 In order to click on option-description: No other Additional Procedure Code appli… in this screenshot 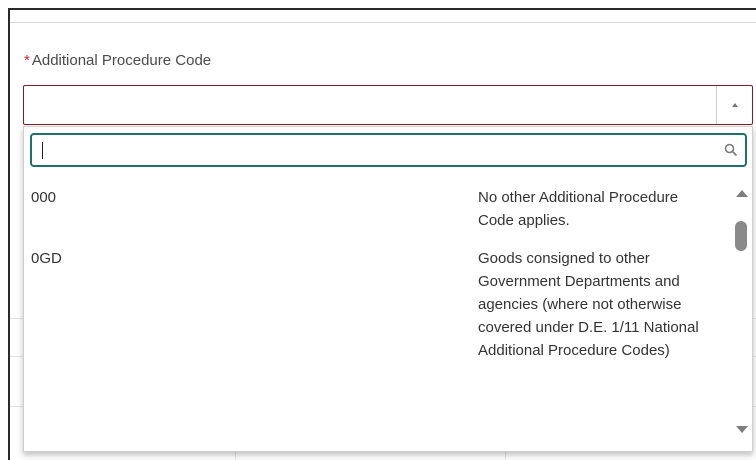, I will do `click(578, 209)`.